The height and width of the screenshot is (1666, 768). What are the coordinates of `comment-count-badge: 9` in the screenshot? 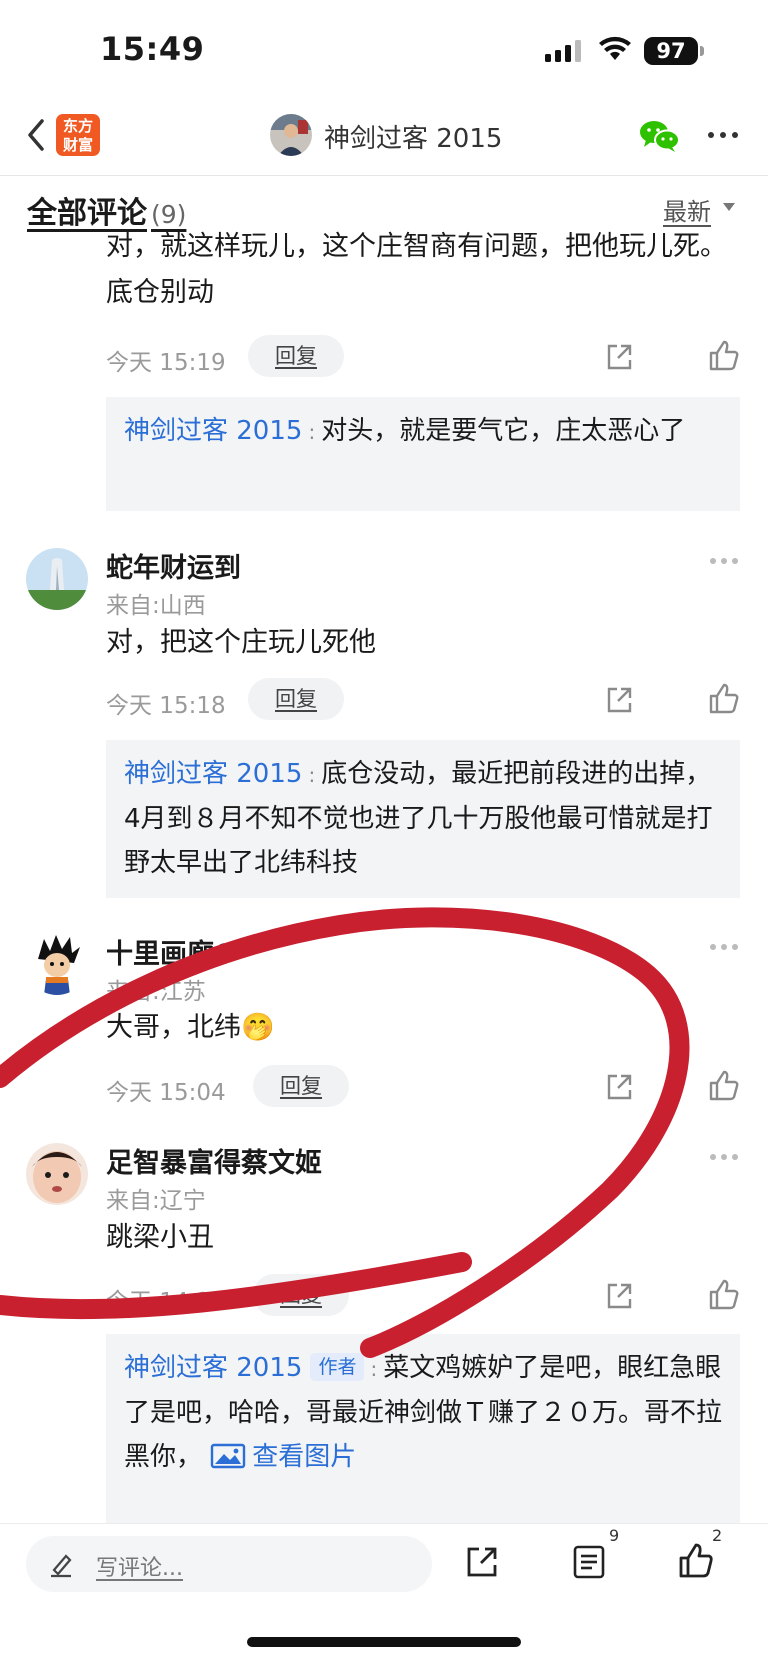 It's located at (614, 1535).